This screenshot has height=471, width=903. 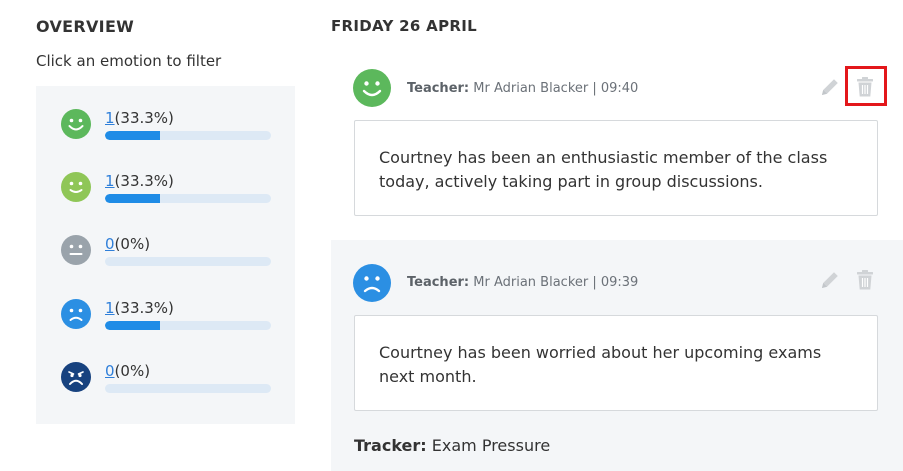 I want to click on date-heading: FRIDAY 26 APRIL, so click(x=404, y=26).